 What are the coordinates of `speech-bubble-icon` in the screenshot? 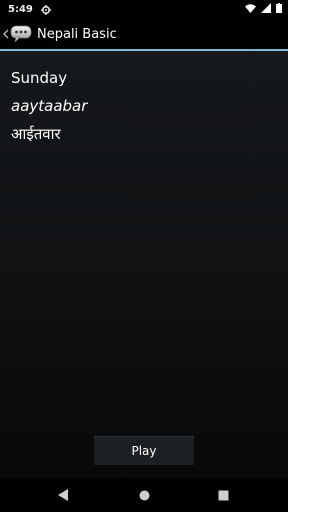 It's located at (21, 34).